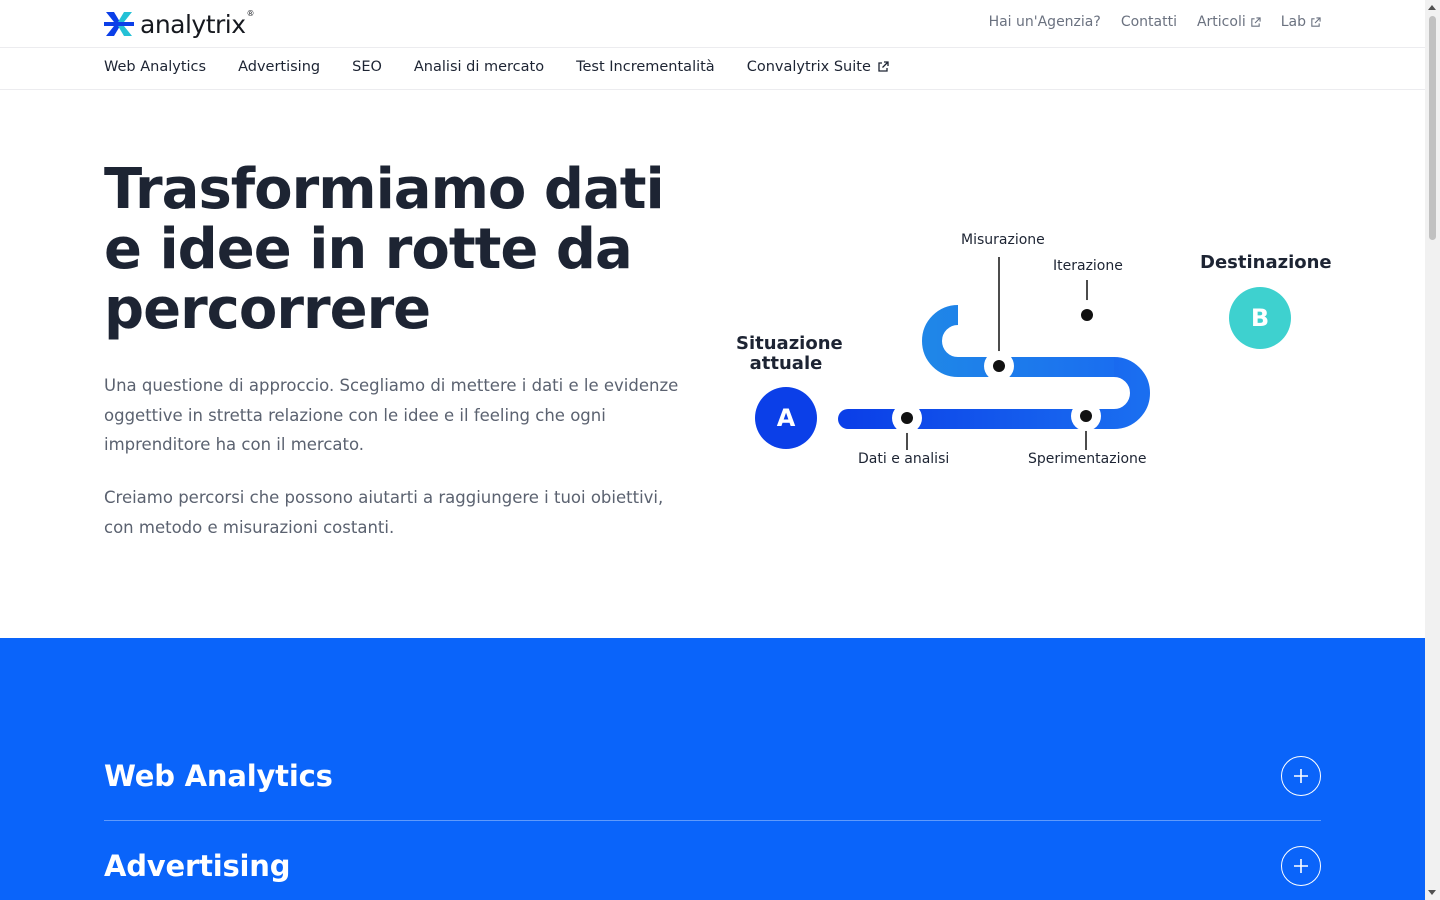 Image resolution: width=1440 pixels, height=900 pixels. I want to click on step-label-measure: Misurazione, so click(1003, 240).